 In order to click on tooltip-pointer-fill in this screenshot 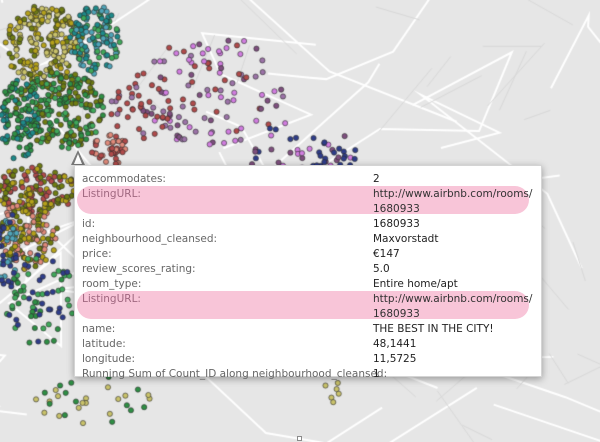, I will do `click(78, 159)`.